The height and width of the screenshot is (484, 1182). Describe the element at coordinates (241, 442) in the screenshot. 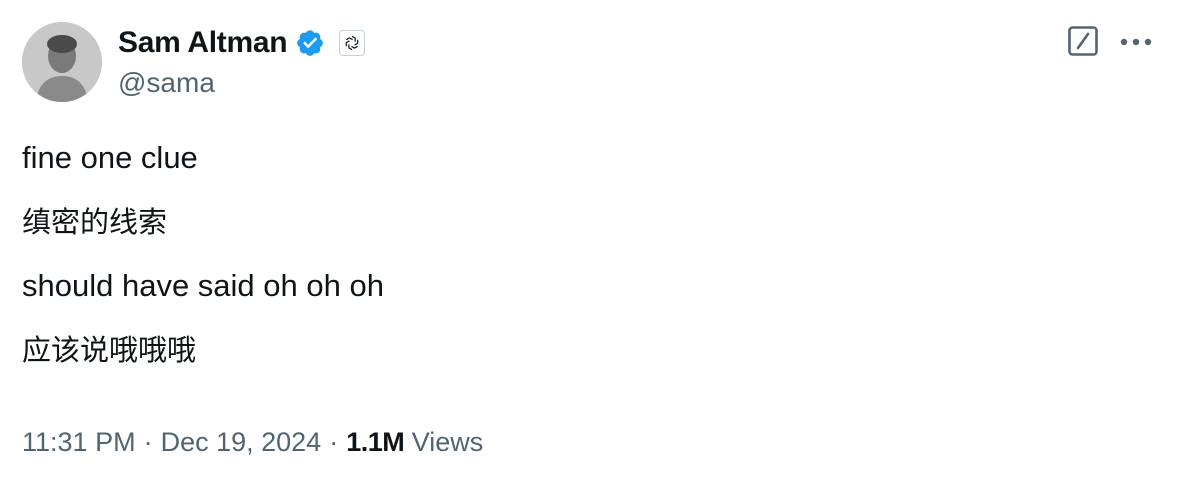

I see `tweet-date: Dec 19, 2024` at that location.